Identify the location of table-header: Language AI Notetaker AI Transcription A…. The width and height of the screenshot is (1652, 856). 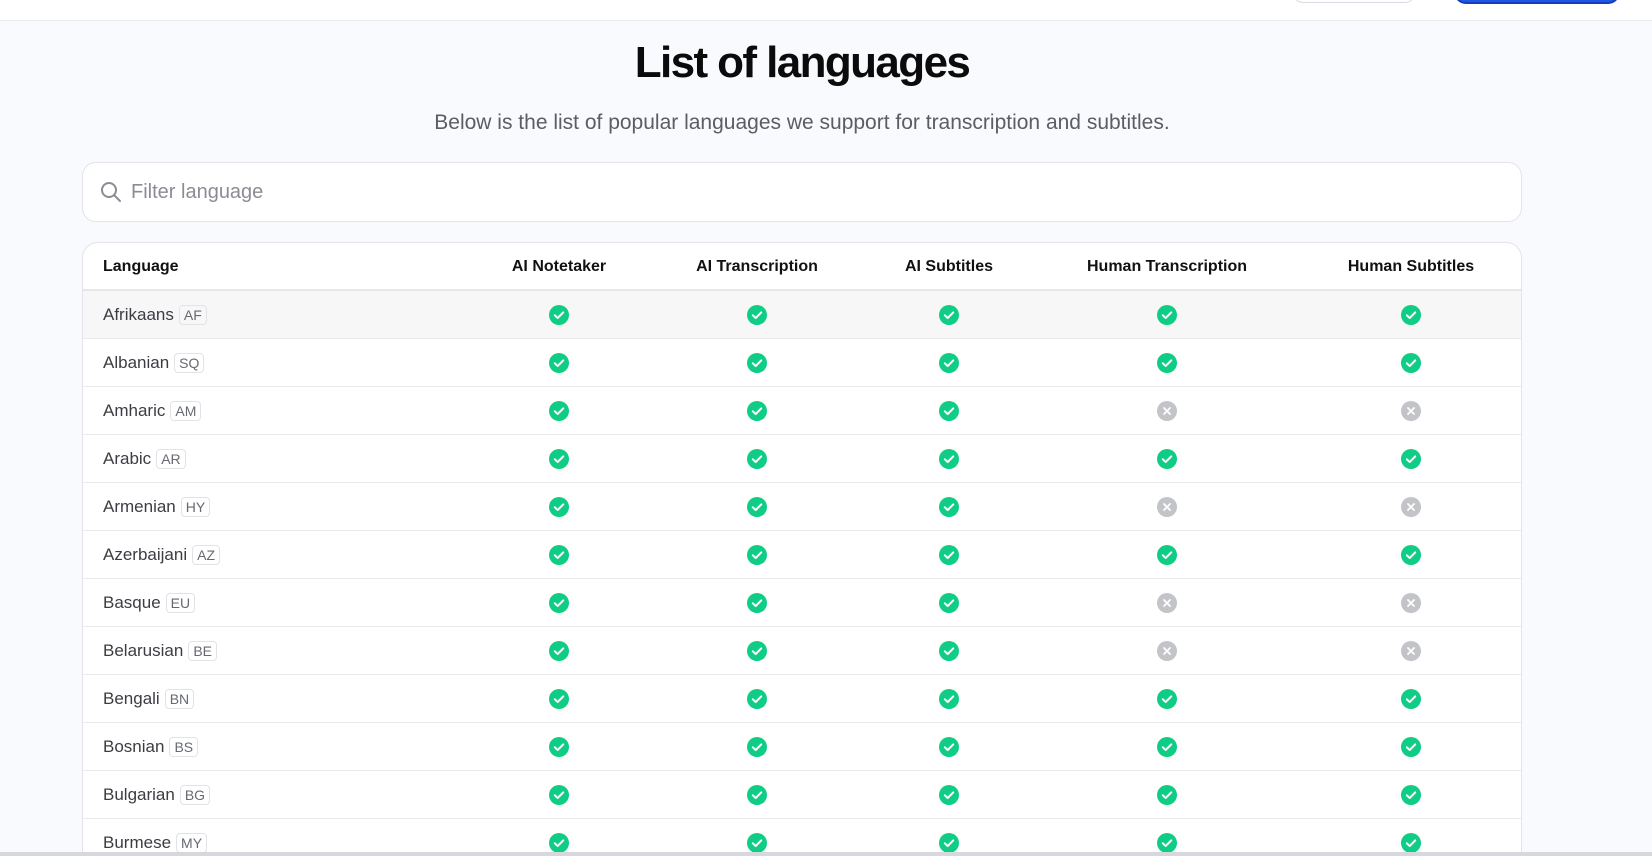
(802, 267).